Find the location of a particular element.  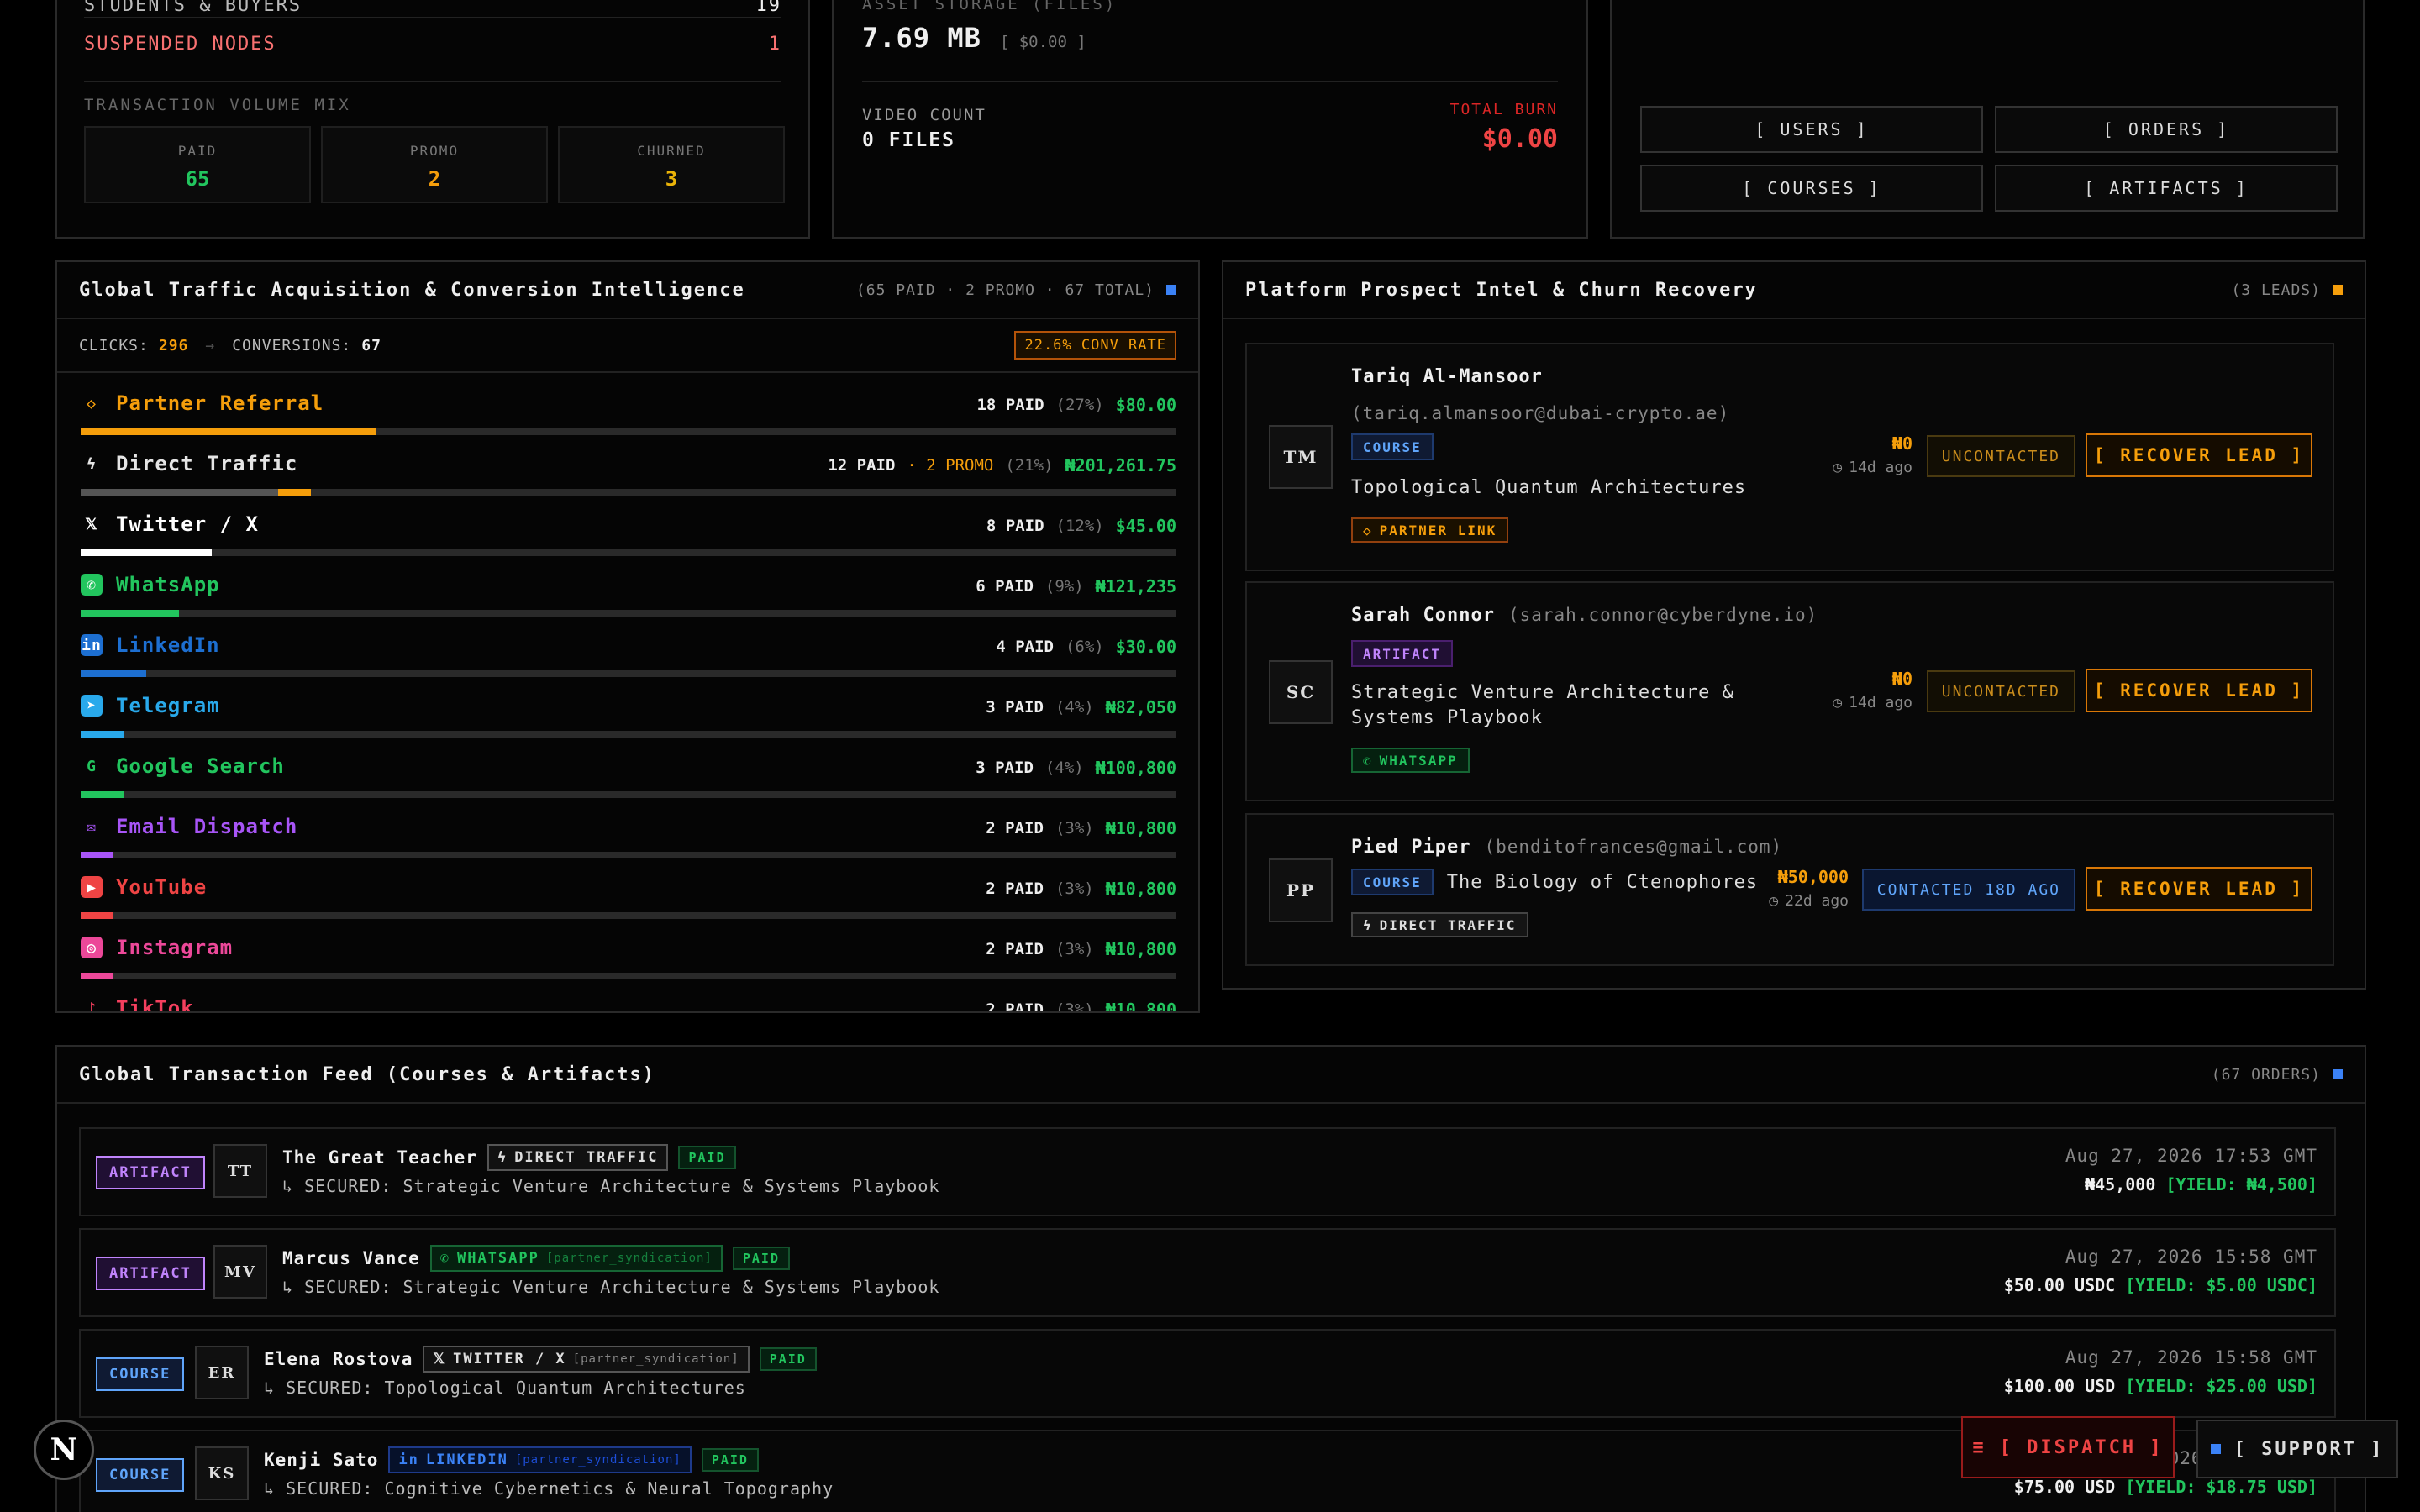

total-burn-label: TOTAL BURN is located at coordinates (1503, 109).